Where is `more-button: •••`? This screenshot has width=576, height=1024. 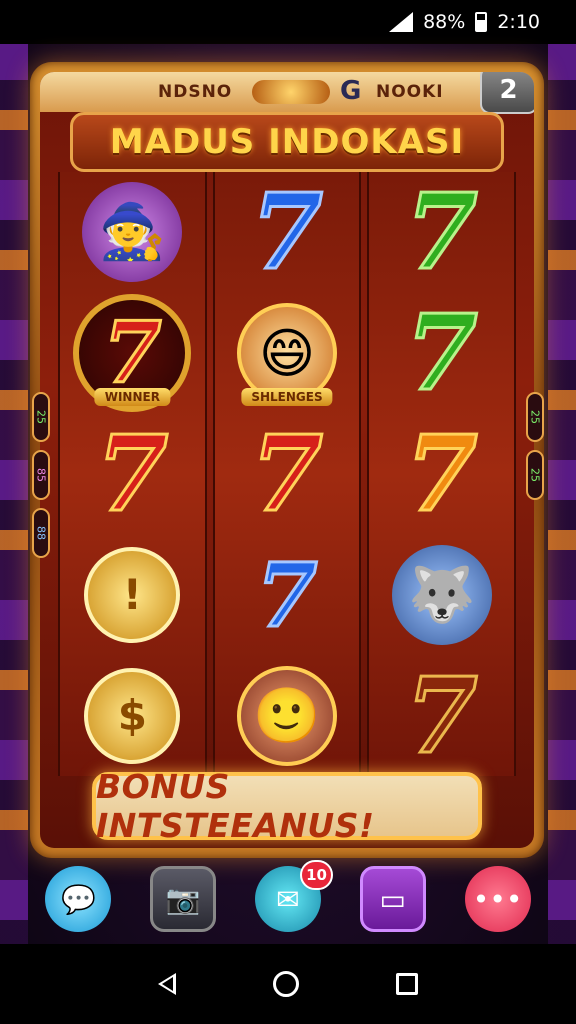
more-button: ••• is located at coordinates (497, 899).